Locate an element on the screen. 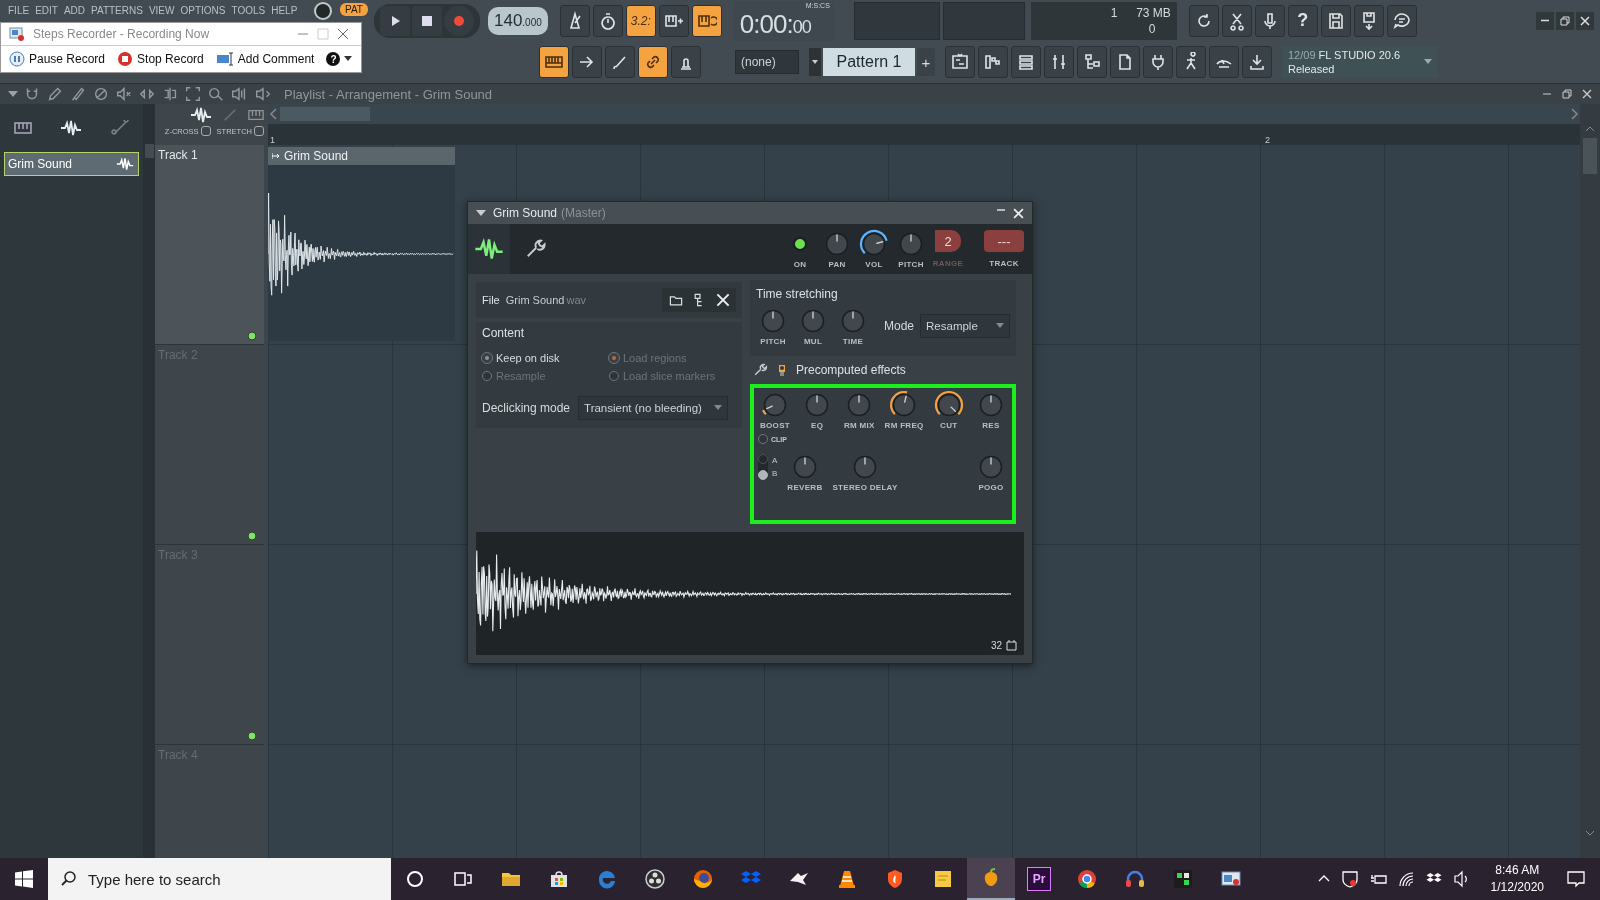 The height and width of the screenshot is (900, 1600). file-extension: wav is located at coordinates (576, 300).